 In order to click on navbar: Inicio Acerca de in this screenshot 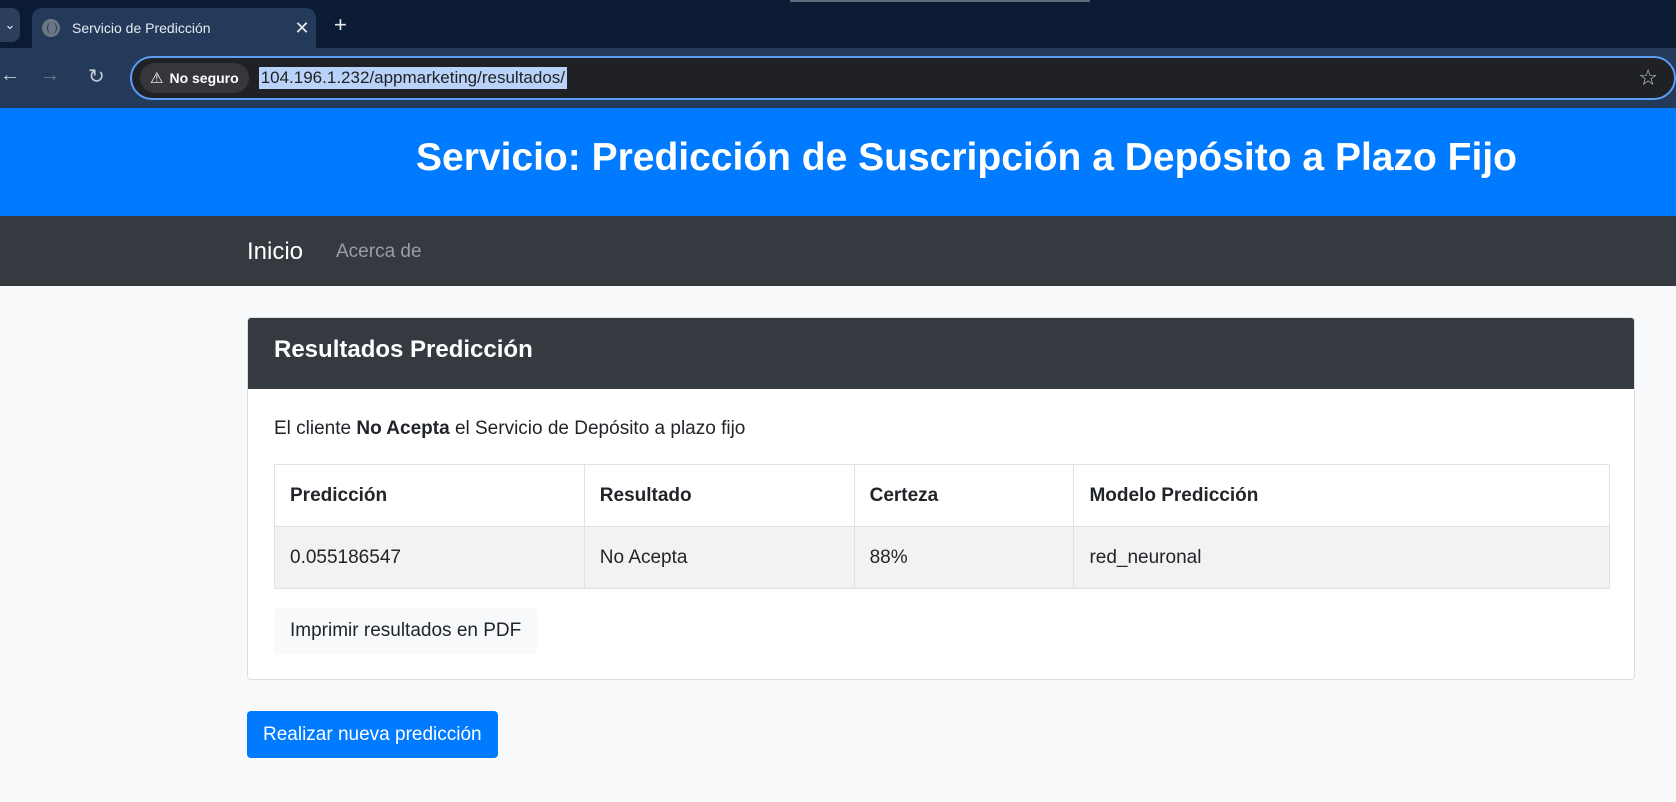, I will do `click(838, 251)`.